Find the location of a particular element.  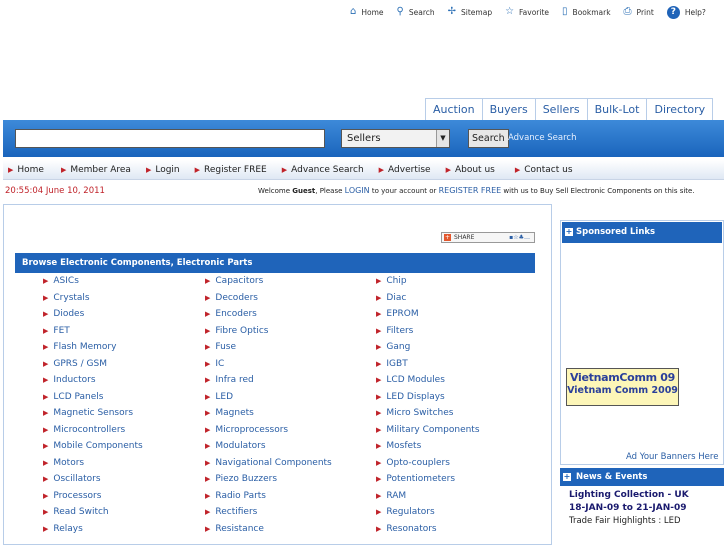

category-link: ▶ Motors is located at coordinates (63, 463).